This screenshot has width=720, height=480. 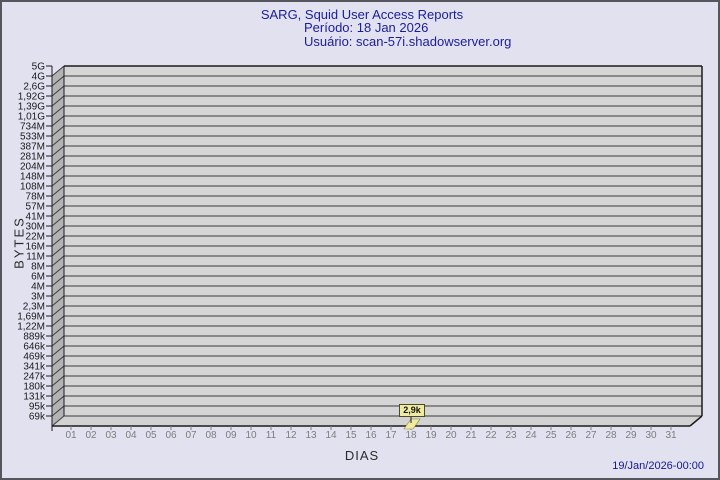 I want to click on svg-text: 21, so click(x=471, y=435).